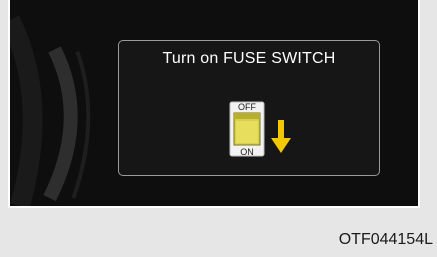 Image resolution: width=437 pixels, height=257 pixels. I want to click on image-code: OTF044154L, so click(385, 239).